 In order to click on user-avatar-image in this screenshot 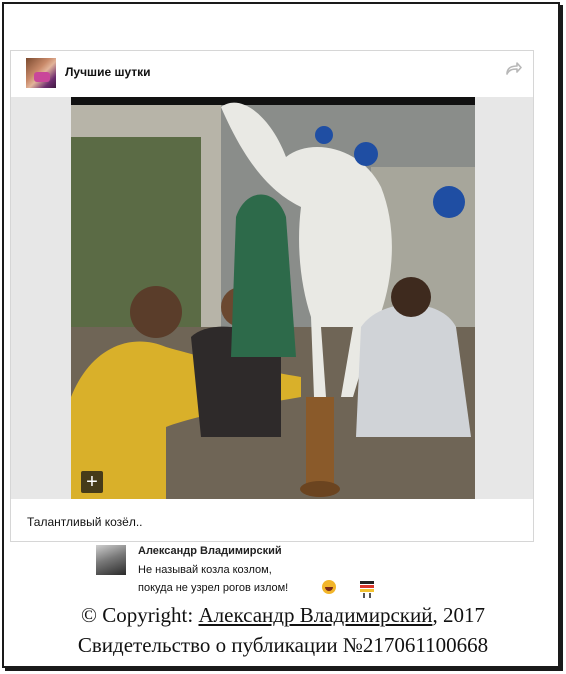, I will do `click(111, 560)`.